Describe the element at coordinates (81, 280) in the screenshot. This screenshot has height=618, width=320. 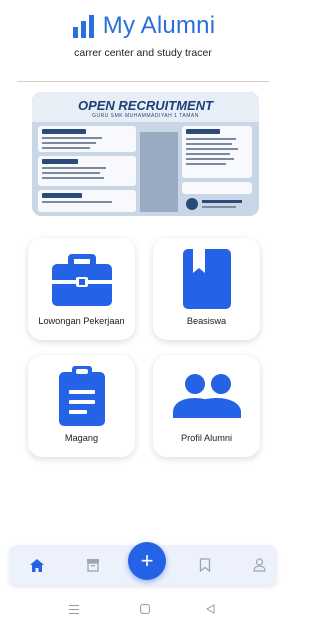
I see `briefcase-icon` at that location.